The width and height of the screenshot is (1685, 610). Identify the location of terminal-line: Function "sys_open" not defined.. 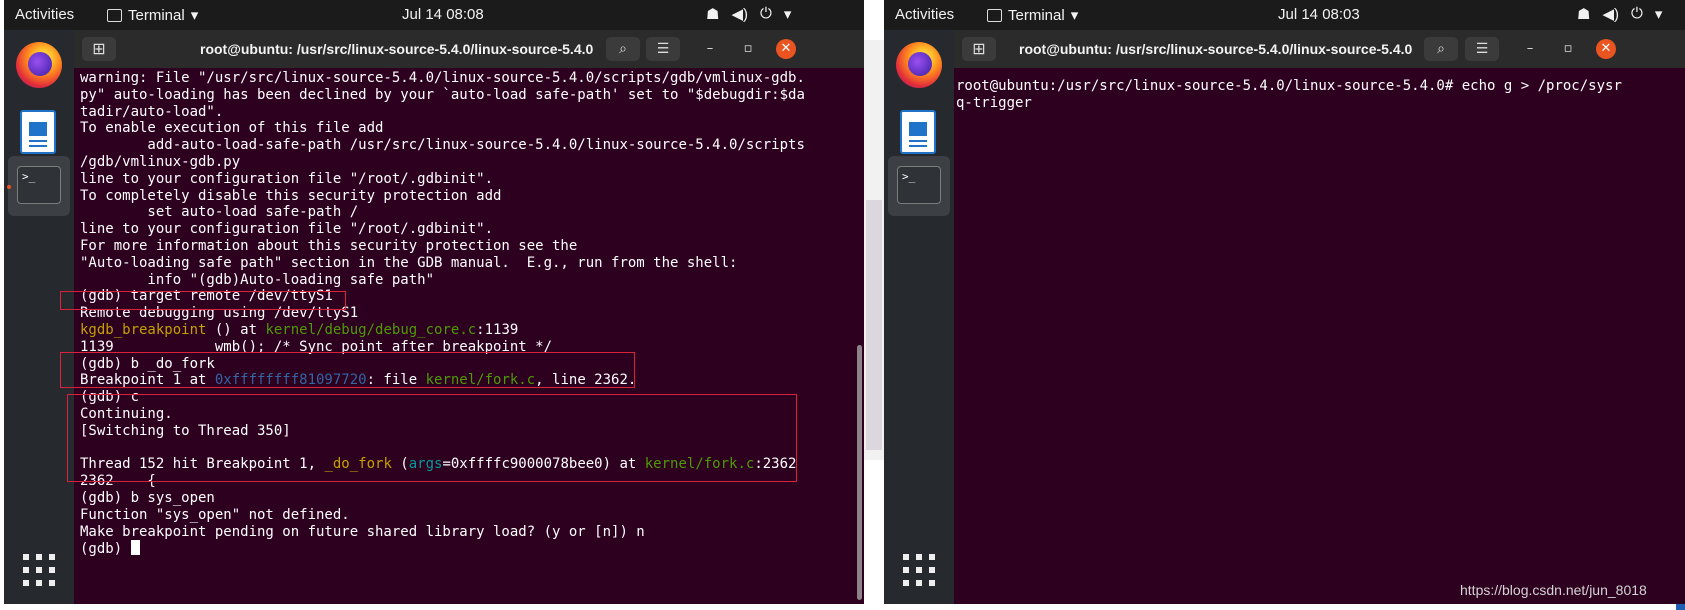
(466, 515).